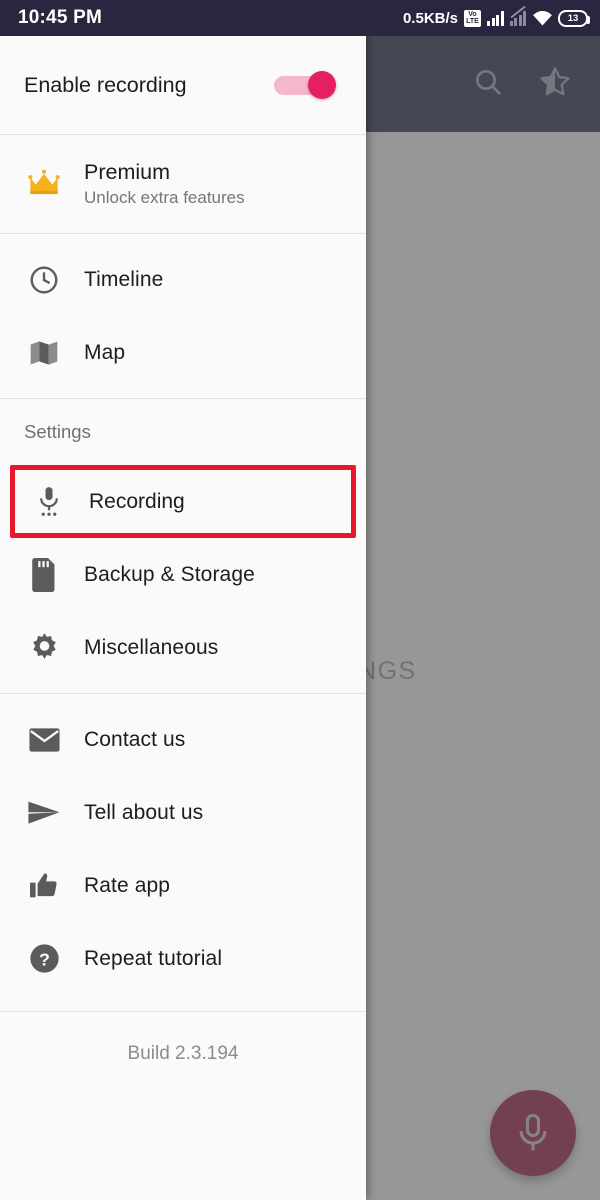 Image resolution: width=600 pixels, height=1200 pixels. I want to click on drawer-item-contact-us: Contact us, so click(183, 739).